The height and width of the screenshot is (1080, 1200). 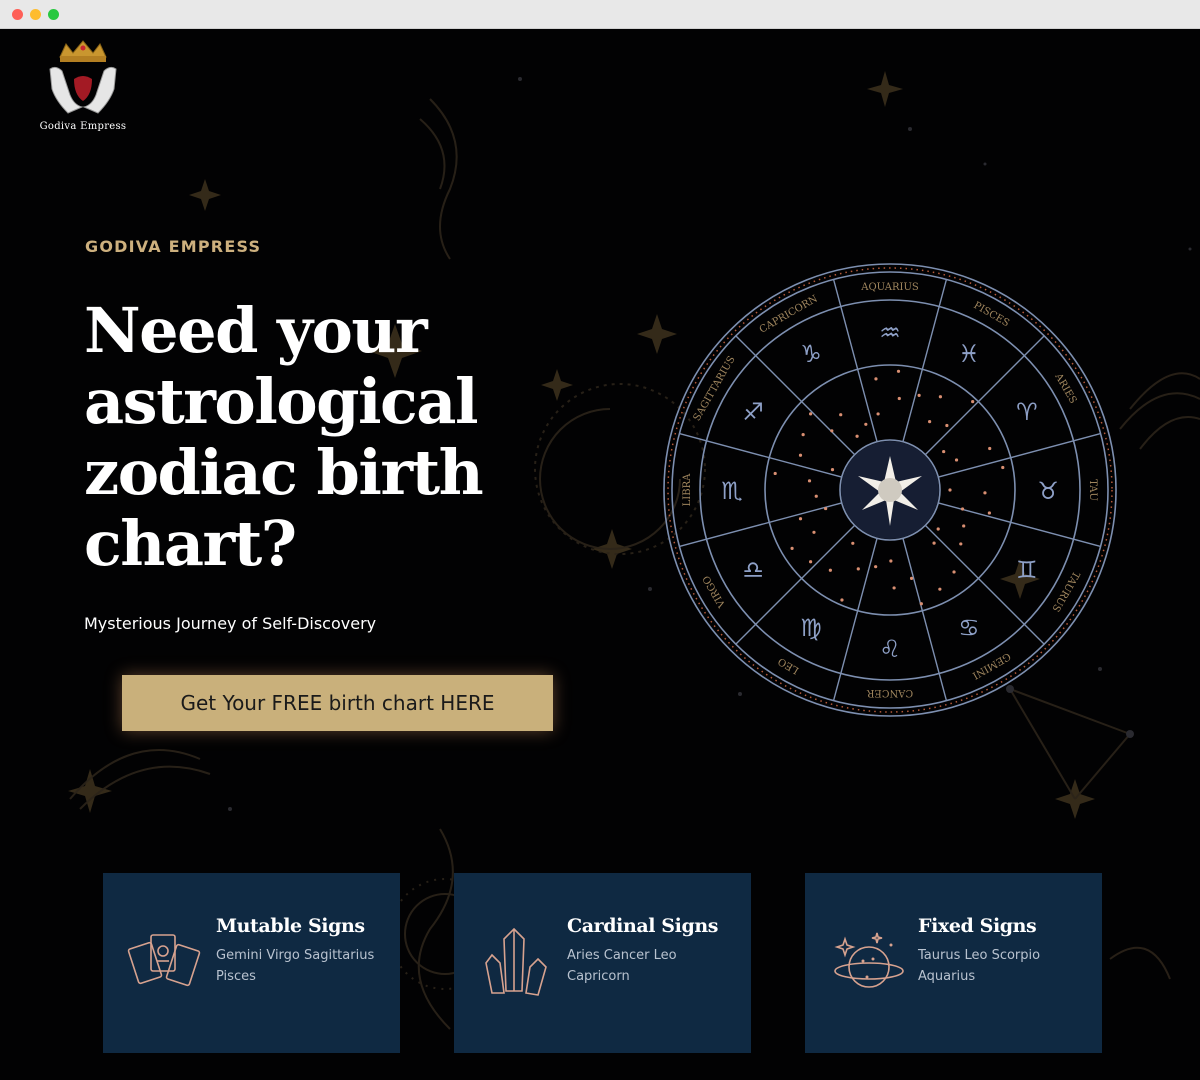 I want to click on zodiac-sign-label: TAURUS, so click(x=1065, y=591).